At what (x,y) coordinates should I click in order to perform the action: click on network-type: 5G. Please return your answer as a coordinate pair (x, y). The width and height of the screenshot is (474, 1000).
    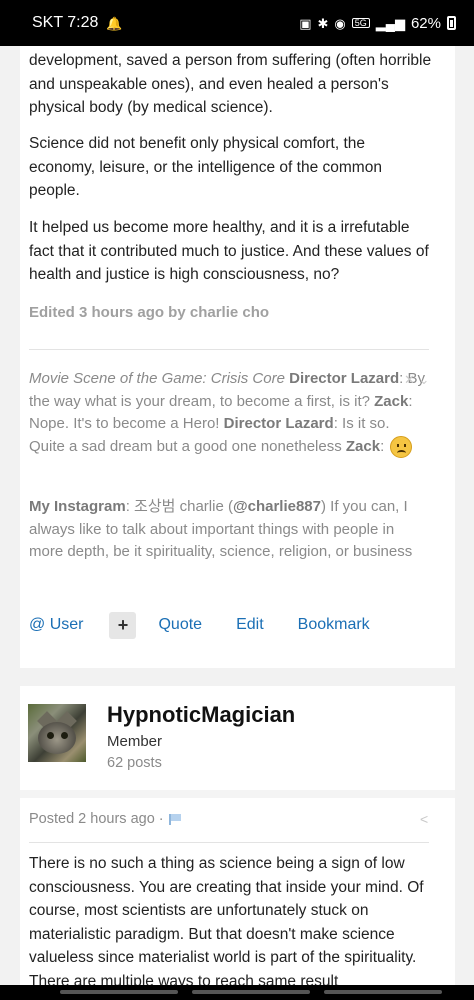
    Looking at the image, I should click on (360, 23).